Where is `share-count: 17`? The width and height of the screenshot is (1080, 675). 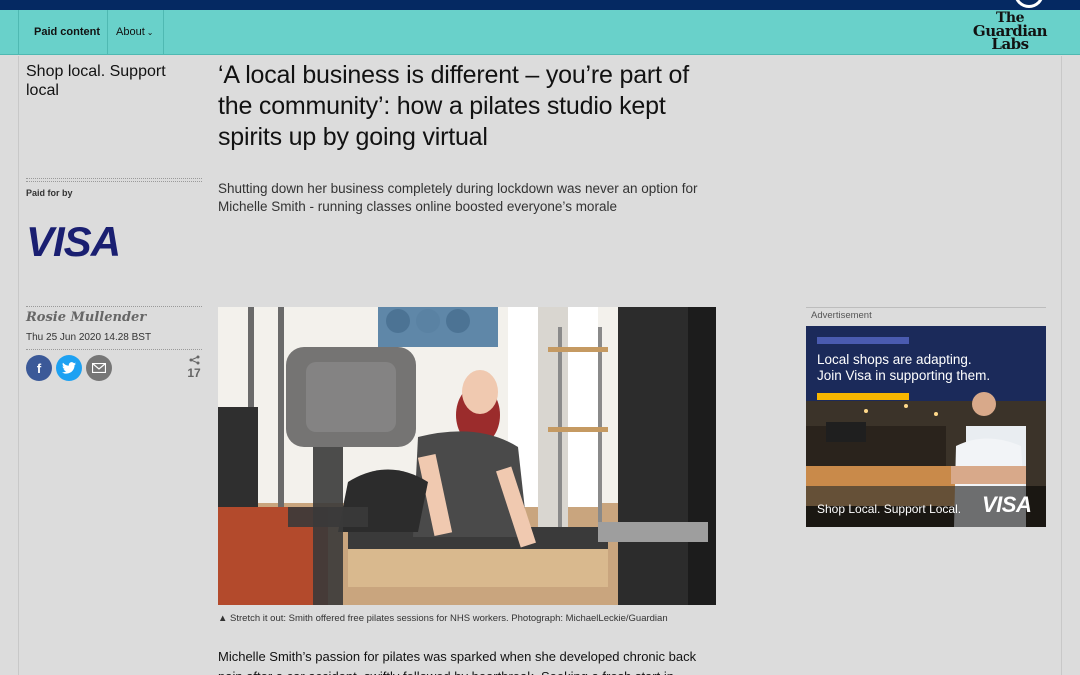 share-count: 17 is located at coordinates (194, 367).